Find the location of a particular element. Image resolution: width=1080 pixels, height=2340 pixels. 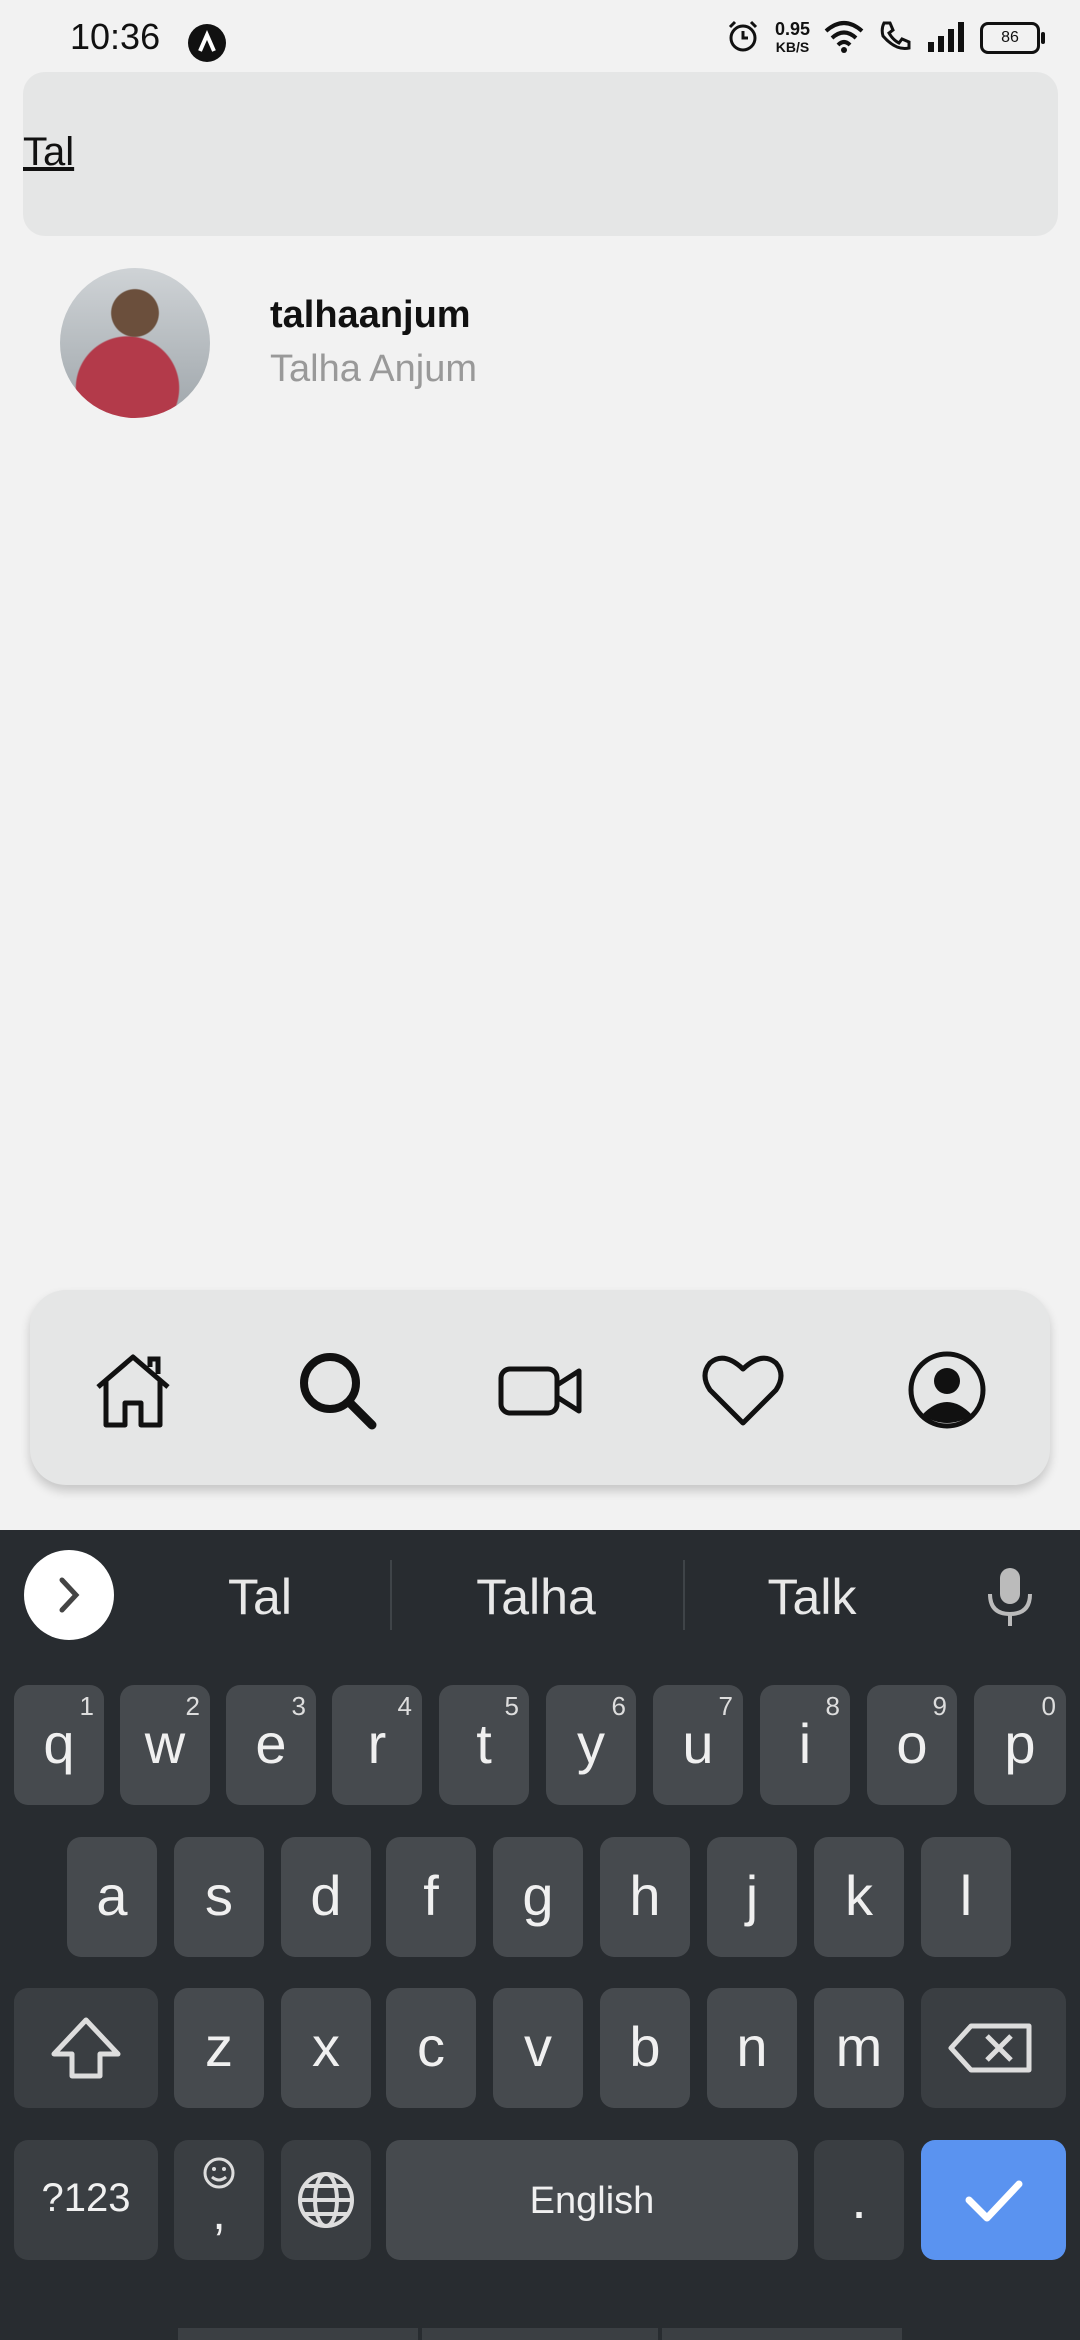

home-icon is located at coordinates (133, 1390).